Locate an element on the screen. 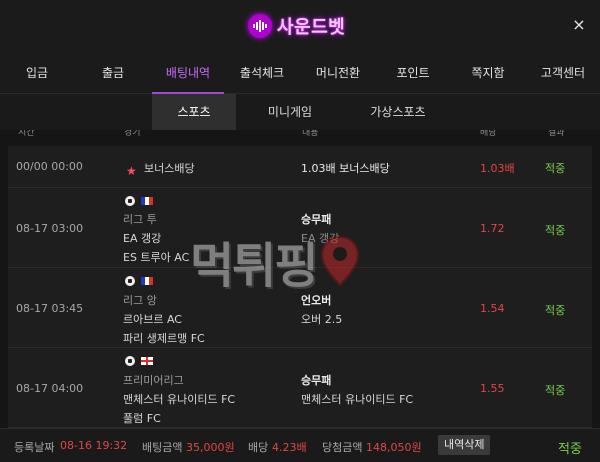 The image size is (600, 462). tab-points: 포인트 is located at coordinates (413, 73).